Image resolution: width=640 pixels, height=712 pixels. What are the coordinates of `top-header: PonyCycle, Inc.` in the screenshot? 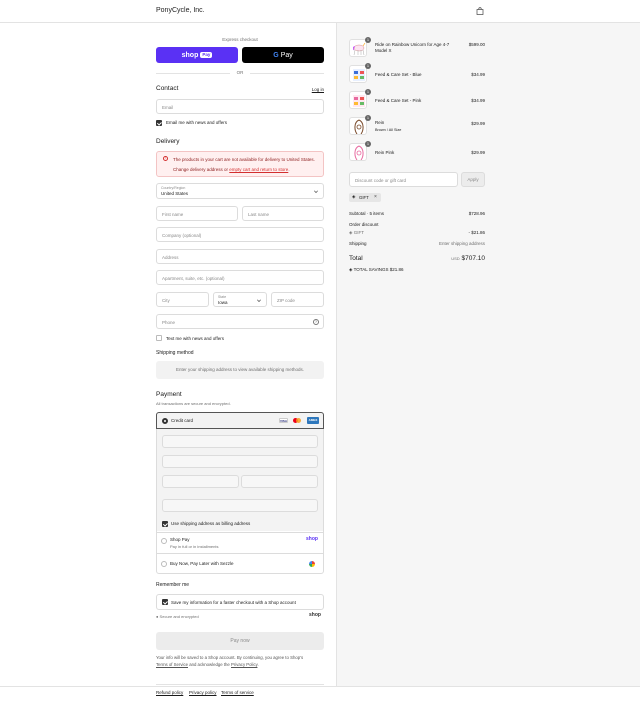 It's located at (320, 11).